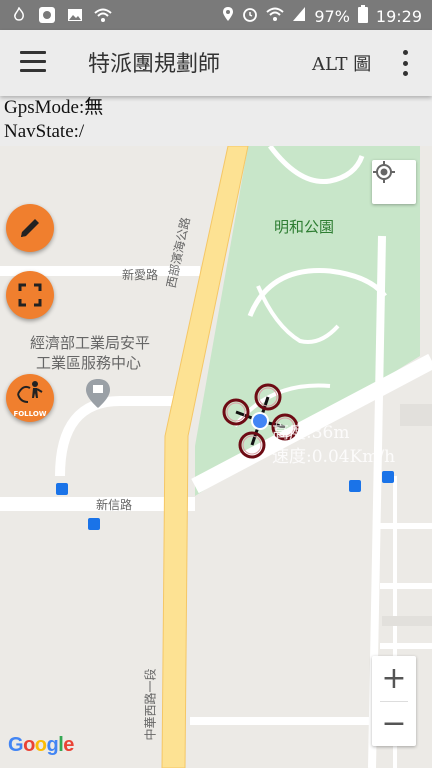 This screenshot has width=432, height=768. I want to click on status-icons-left, so click(61, 15).